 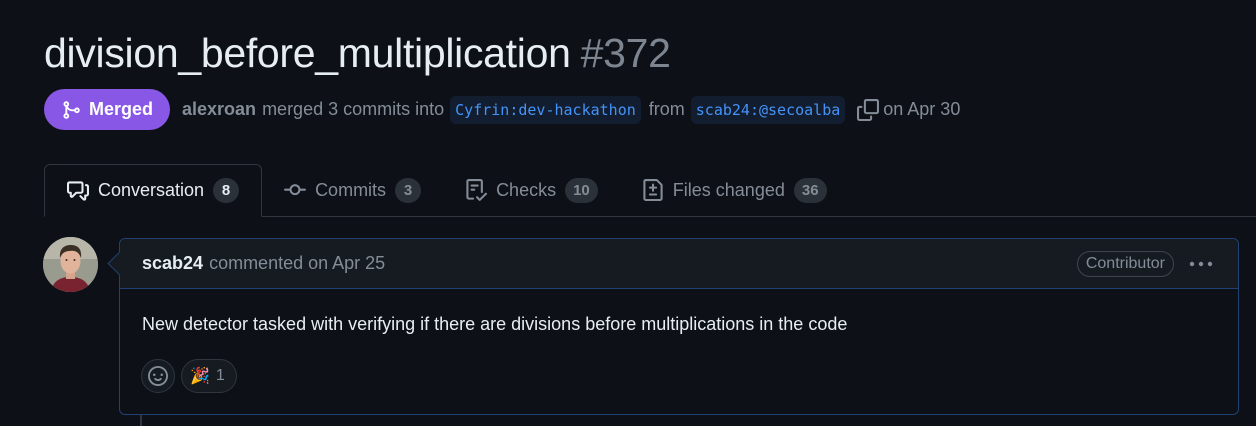 What do you see at coordinates (71, 109) in the screenshot?
I see `git-merge-icon` at bounding box center [71, 109].